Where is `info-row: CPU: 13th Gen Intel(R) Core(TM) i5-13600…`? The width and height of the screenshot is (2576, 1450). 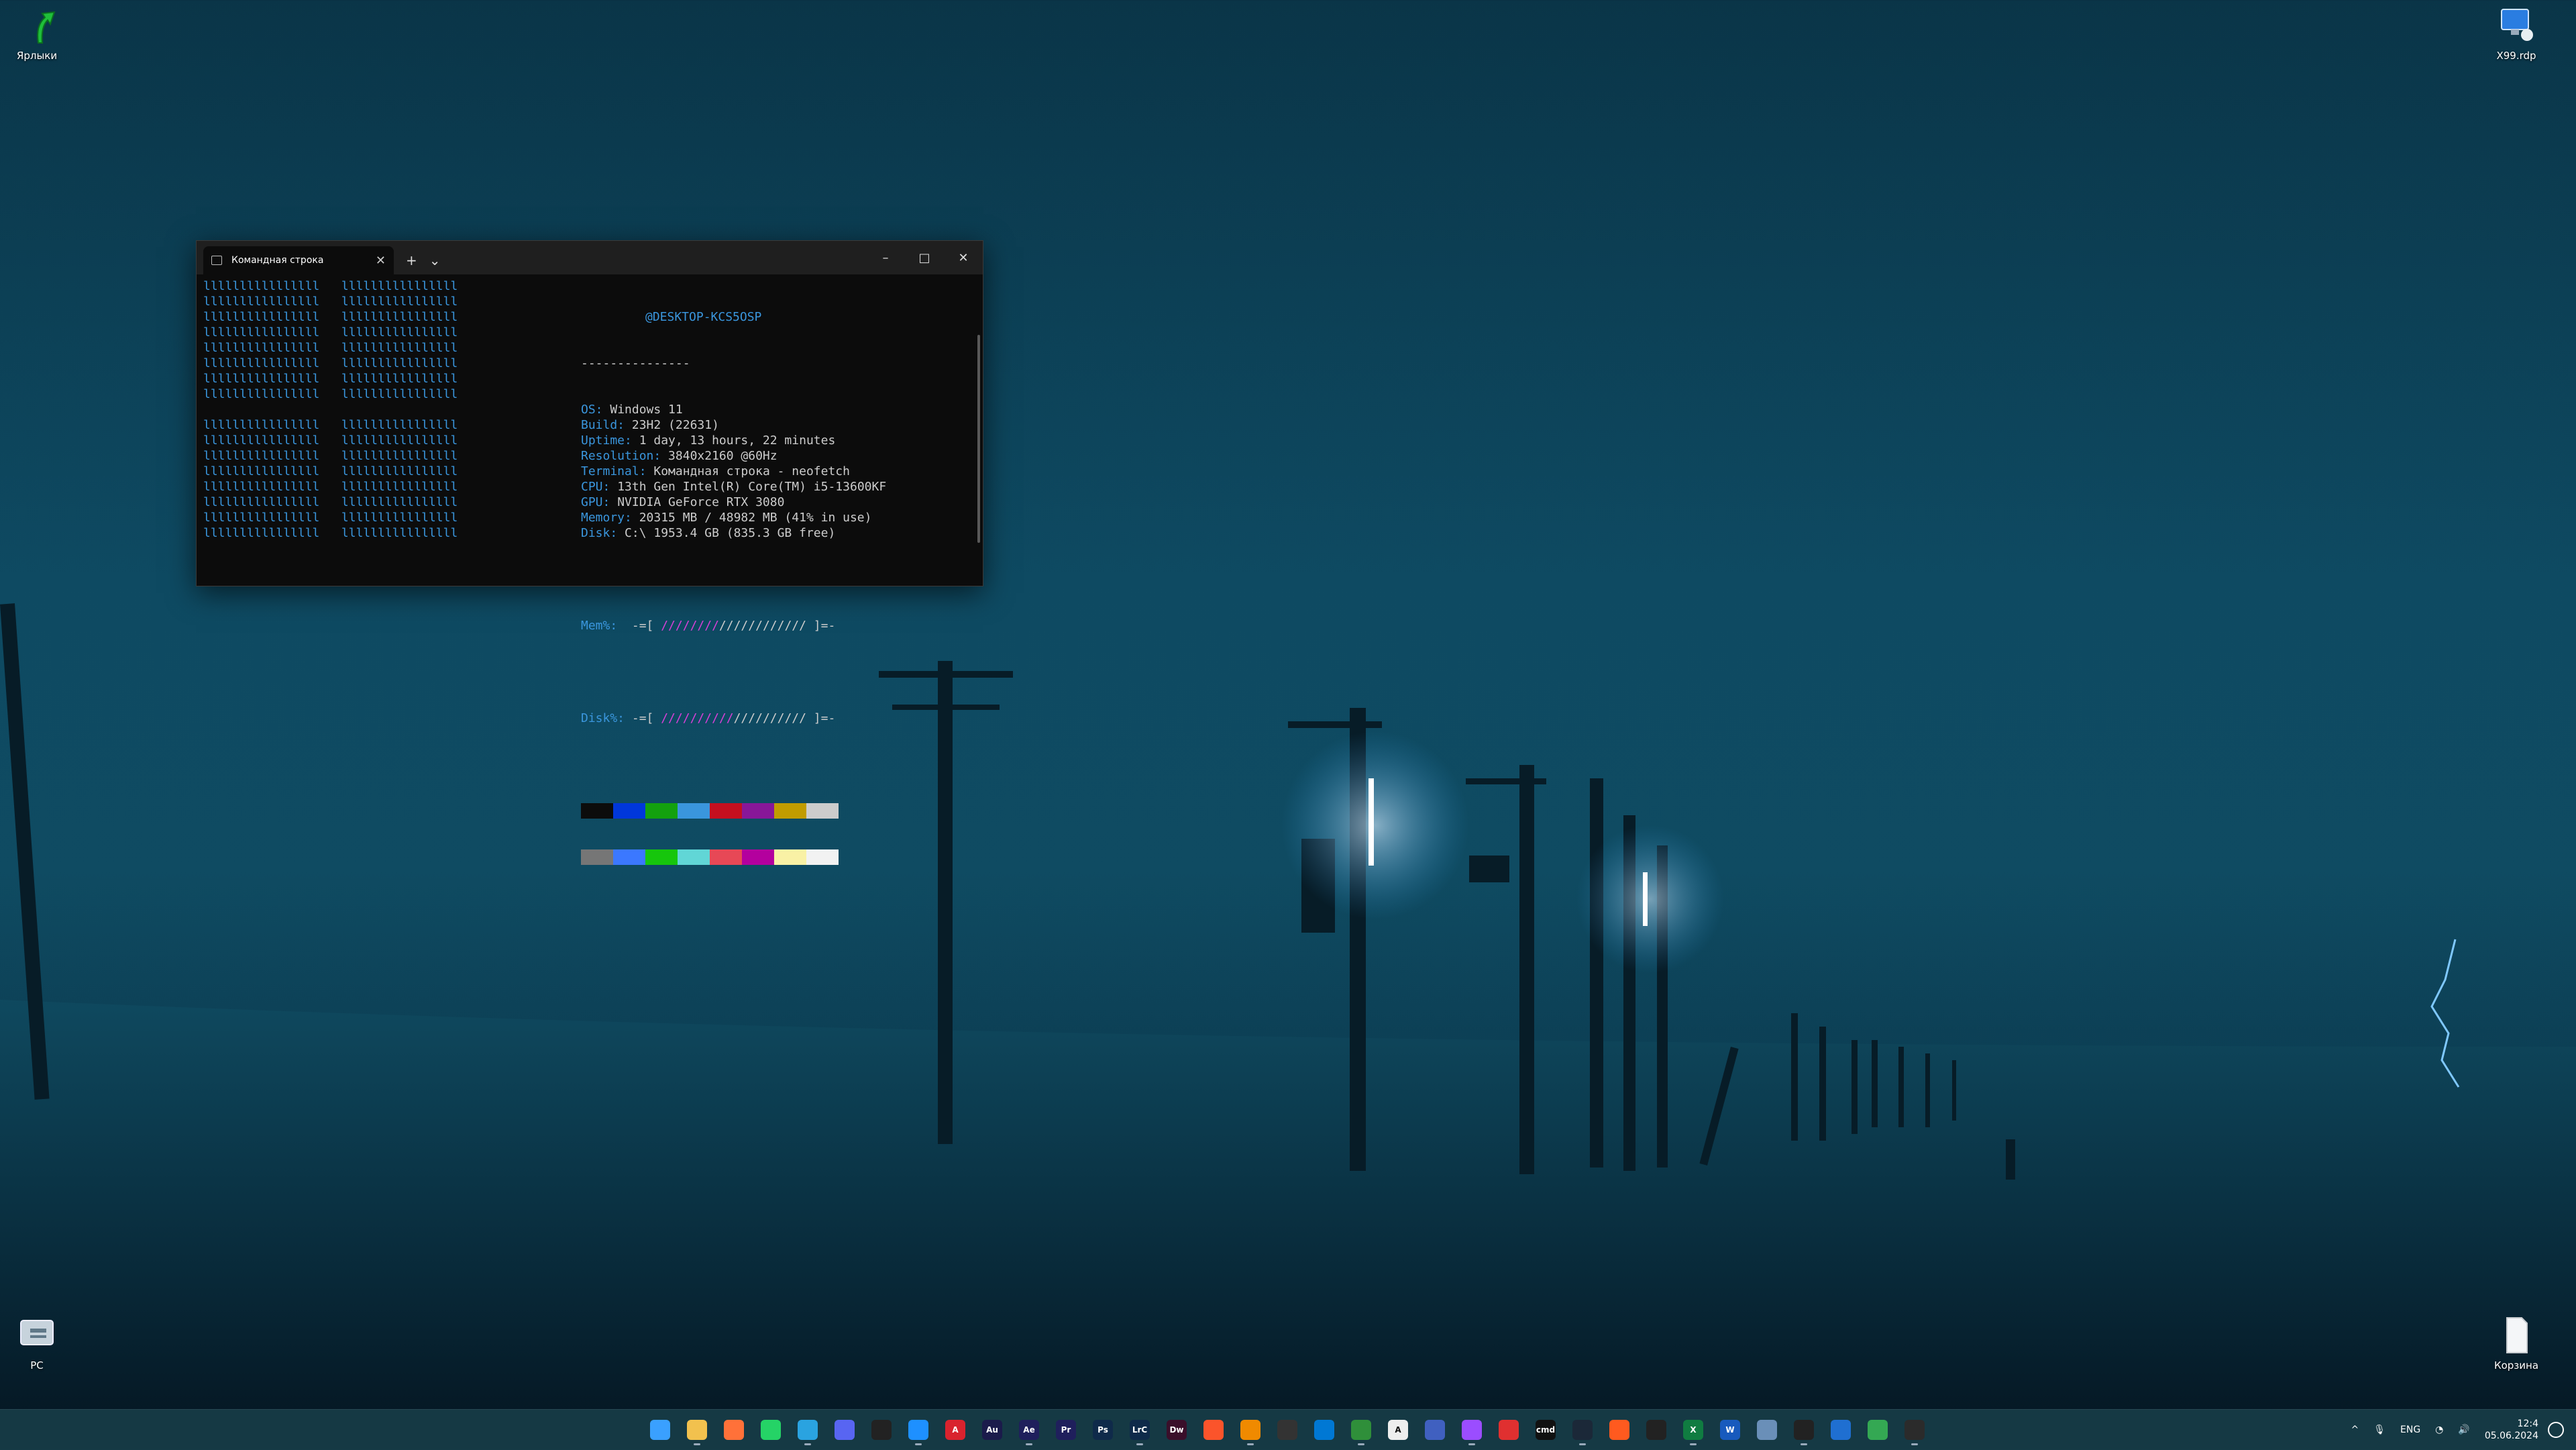
info-row: CPU: 13th Gen Intel(R) Core(TM) i5-13600… is located at coordinates (733, 487).